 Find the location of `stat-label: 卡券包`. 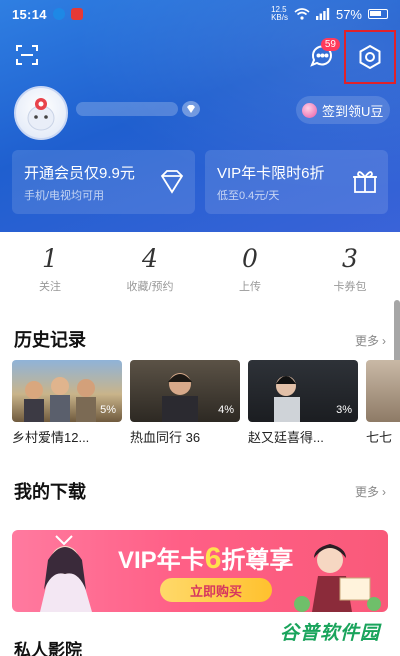

stat-label: 卡券包 is located at coordinates (350, 287).